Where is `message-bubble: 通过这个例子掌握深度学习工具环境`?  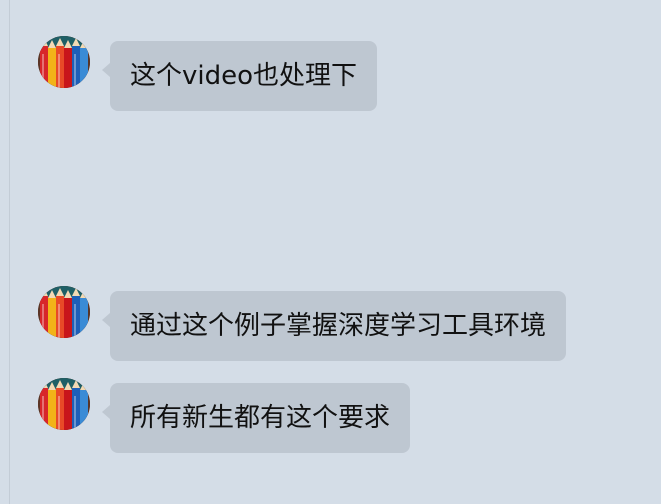
message-bubble: 通过这个例子掌握深度学习工具环境 is located at coordinates (334, 326).